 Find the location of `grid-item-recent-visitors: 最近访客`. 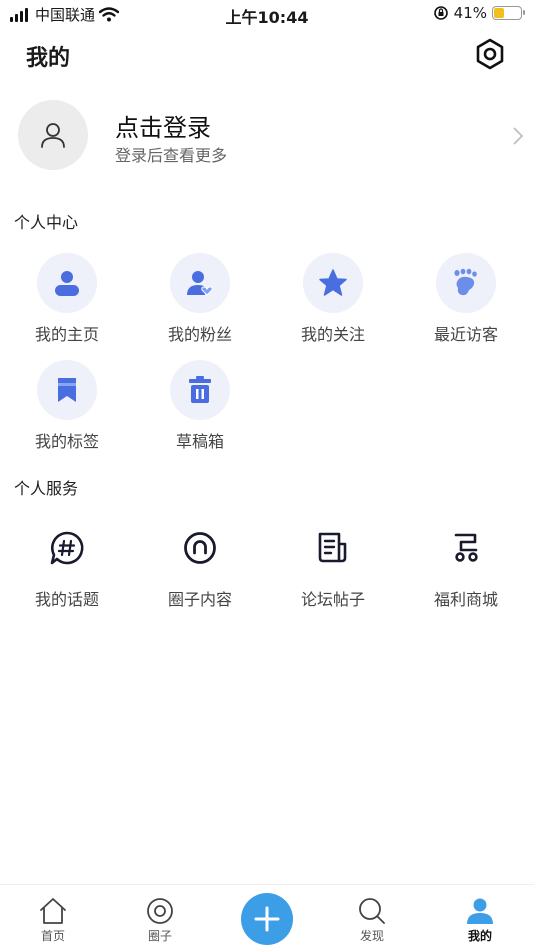

grid-item-recent-visitors: 最近访客 is located at coordinates (466, 299).